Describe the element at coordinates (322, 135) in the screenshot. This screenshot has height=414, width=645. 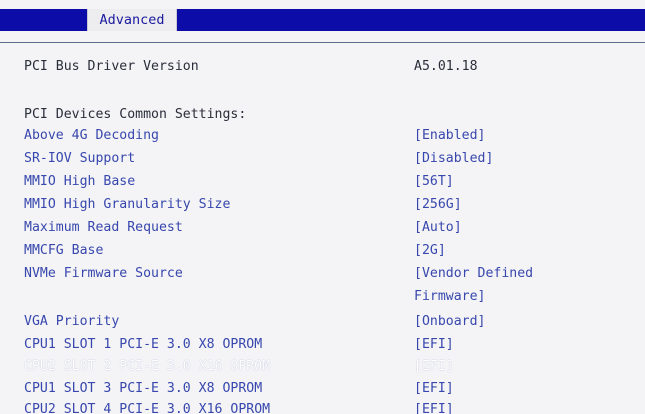
I see `setting-above-4g-decoding: Above 4G Decoding [Enabled]` at that location.